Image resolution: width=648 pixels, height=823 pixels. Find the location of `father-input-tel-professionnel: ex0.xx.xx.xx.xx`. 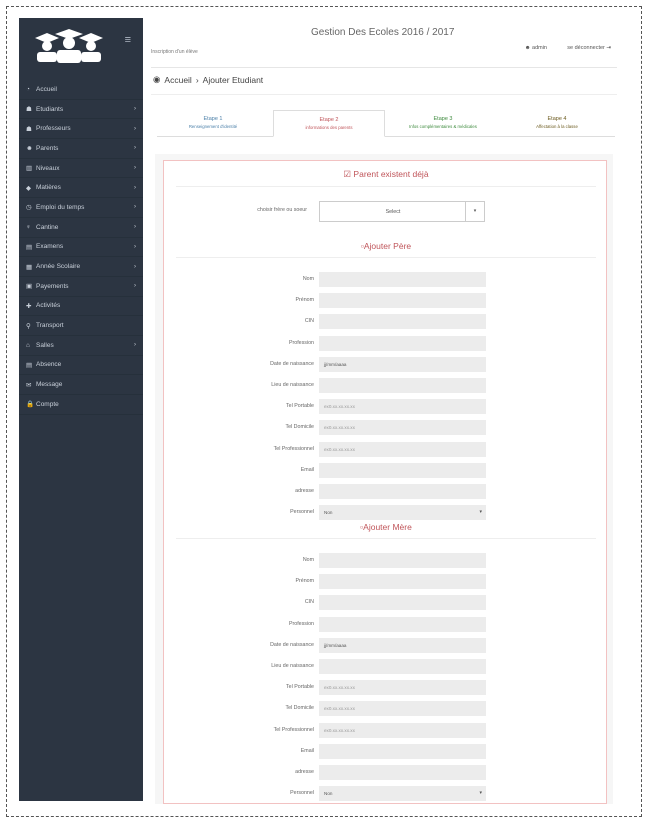

father-input-tel-professionnel: ex0.xx.xx.xx.xx is located at coordinates (402, 449).